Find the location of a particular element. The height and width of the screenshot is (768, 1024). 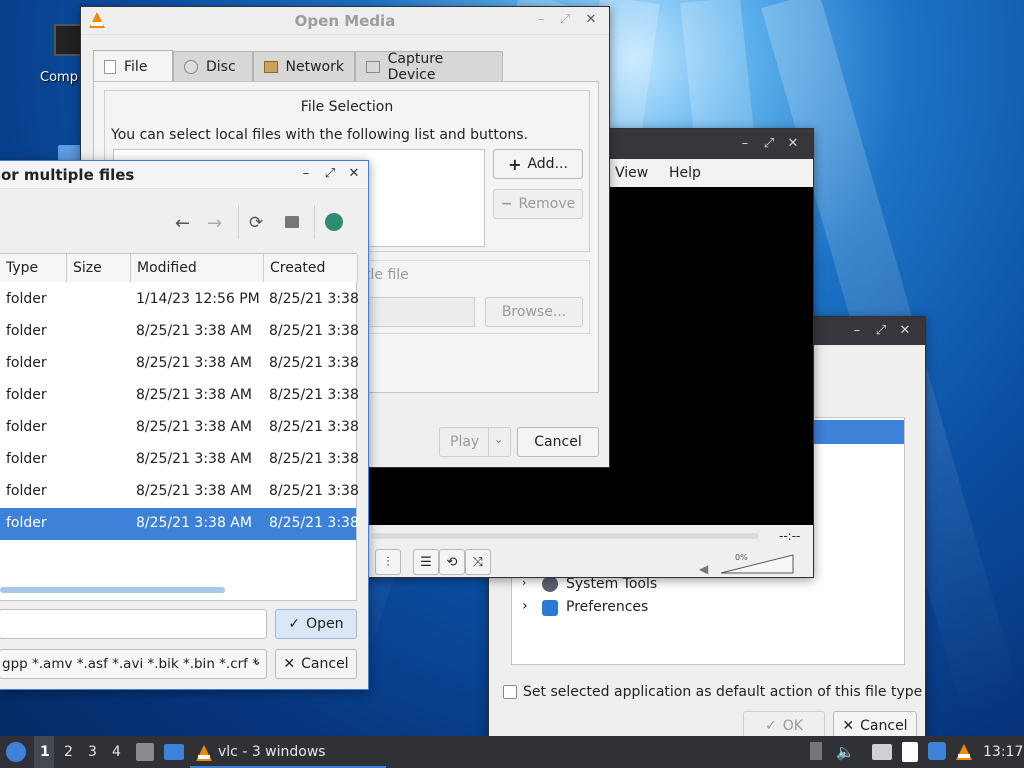

column-header-modified: Modified is located at coordinates (197, 268).